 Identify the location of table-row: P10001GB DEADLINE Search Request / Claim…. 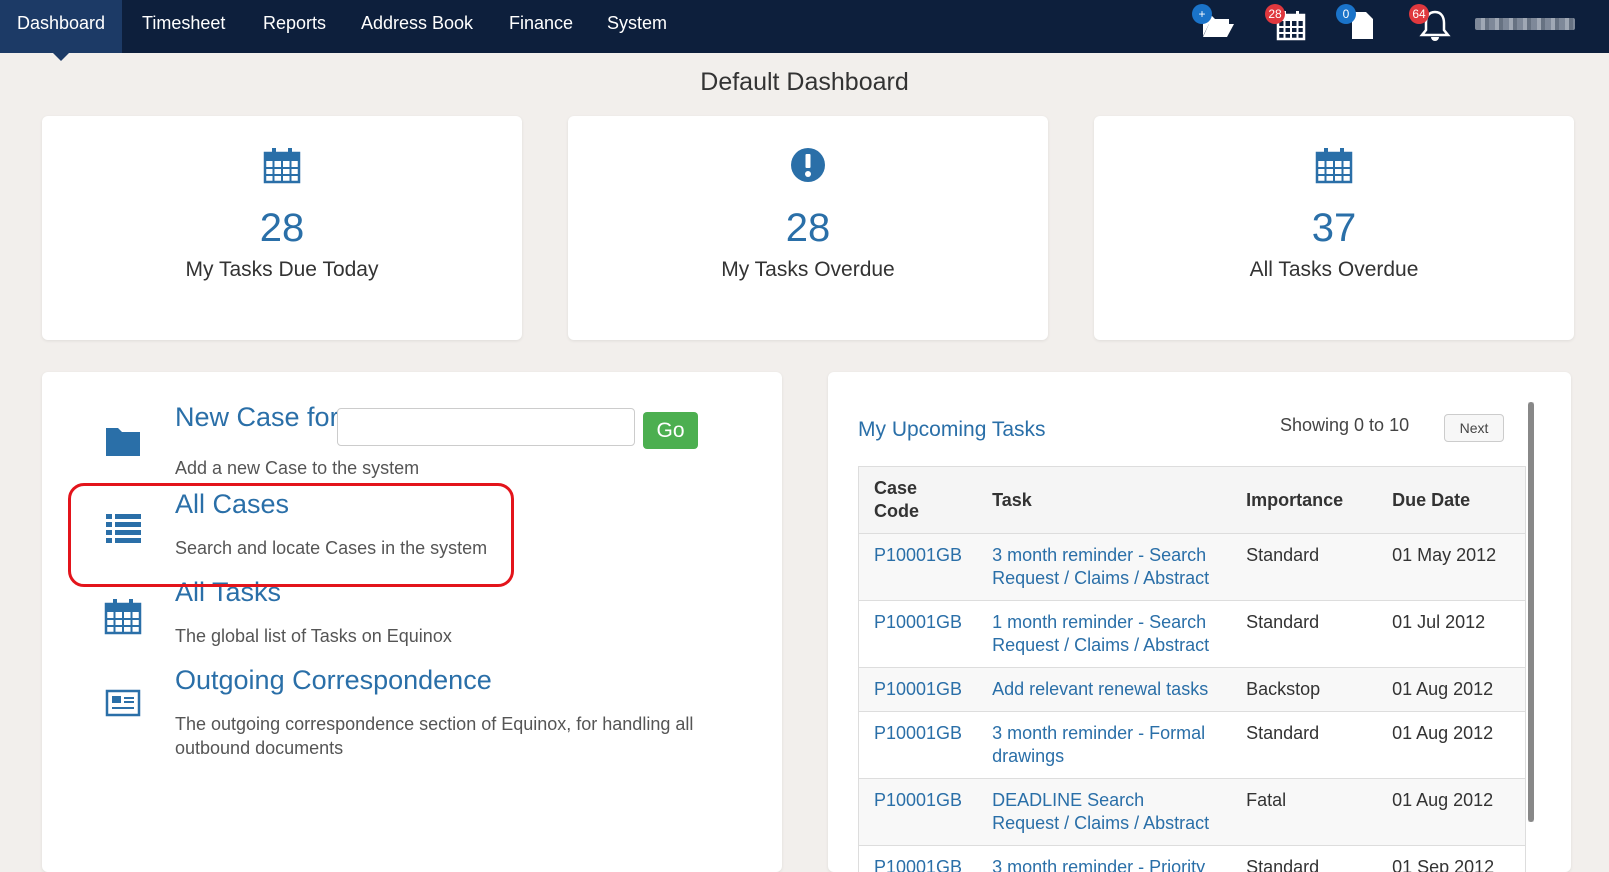
(1192, 812).